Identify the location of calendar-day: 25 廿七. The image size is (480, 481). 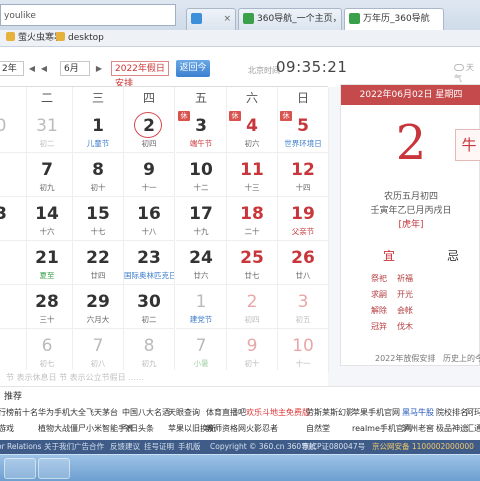
(252, 263).